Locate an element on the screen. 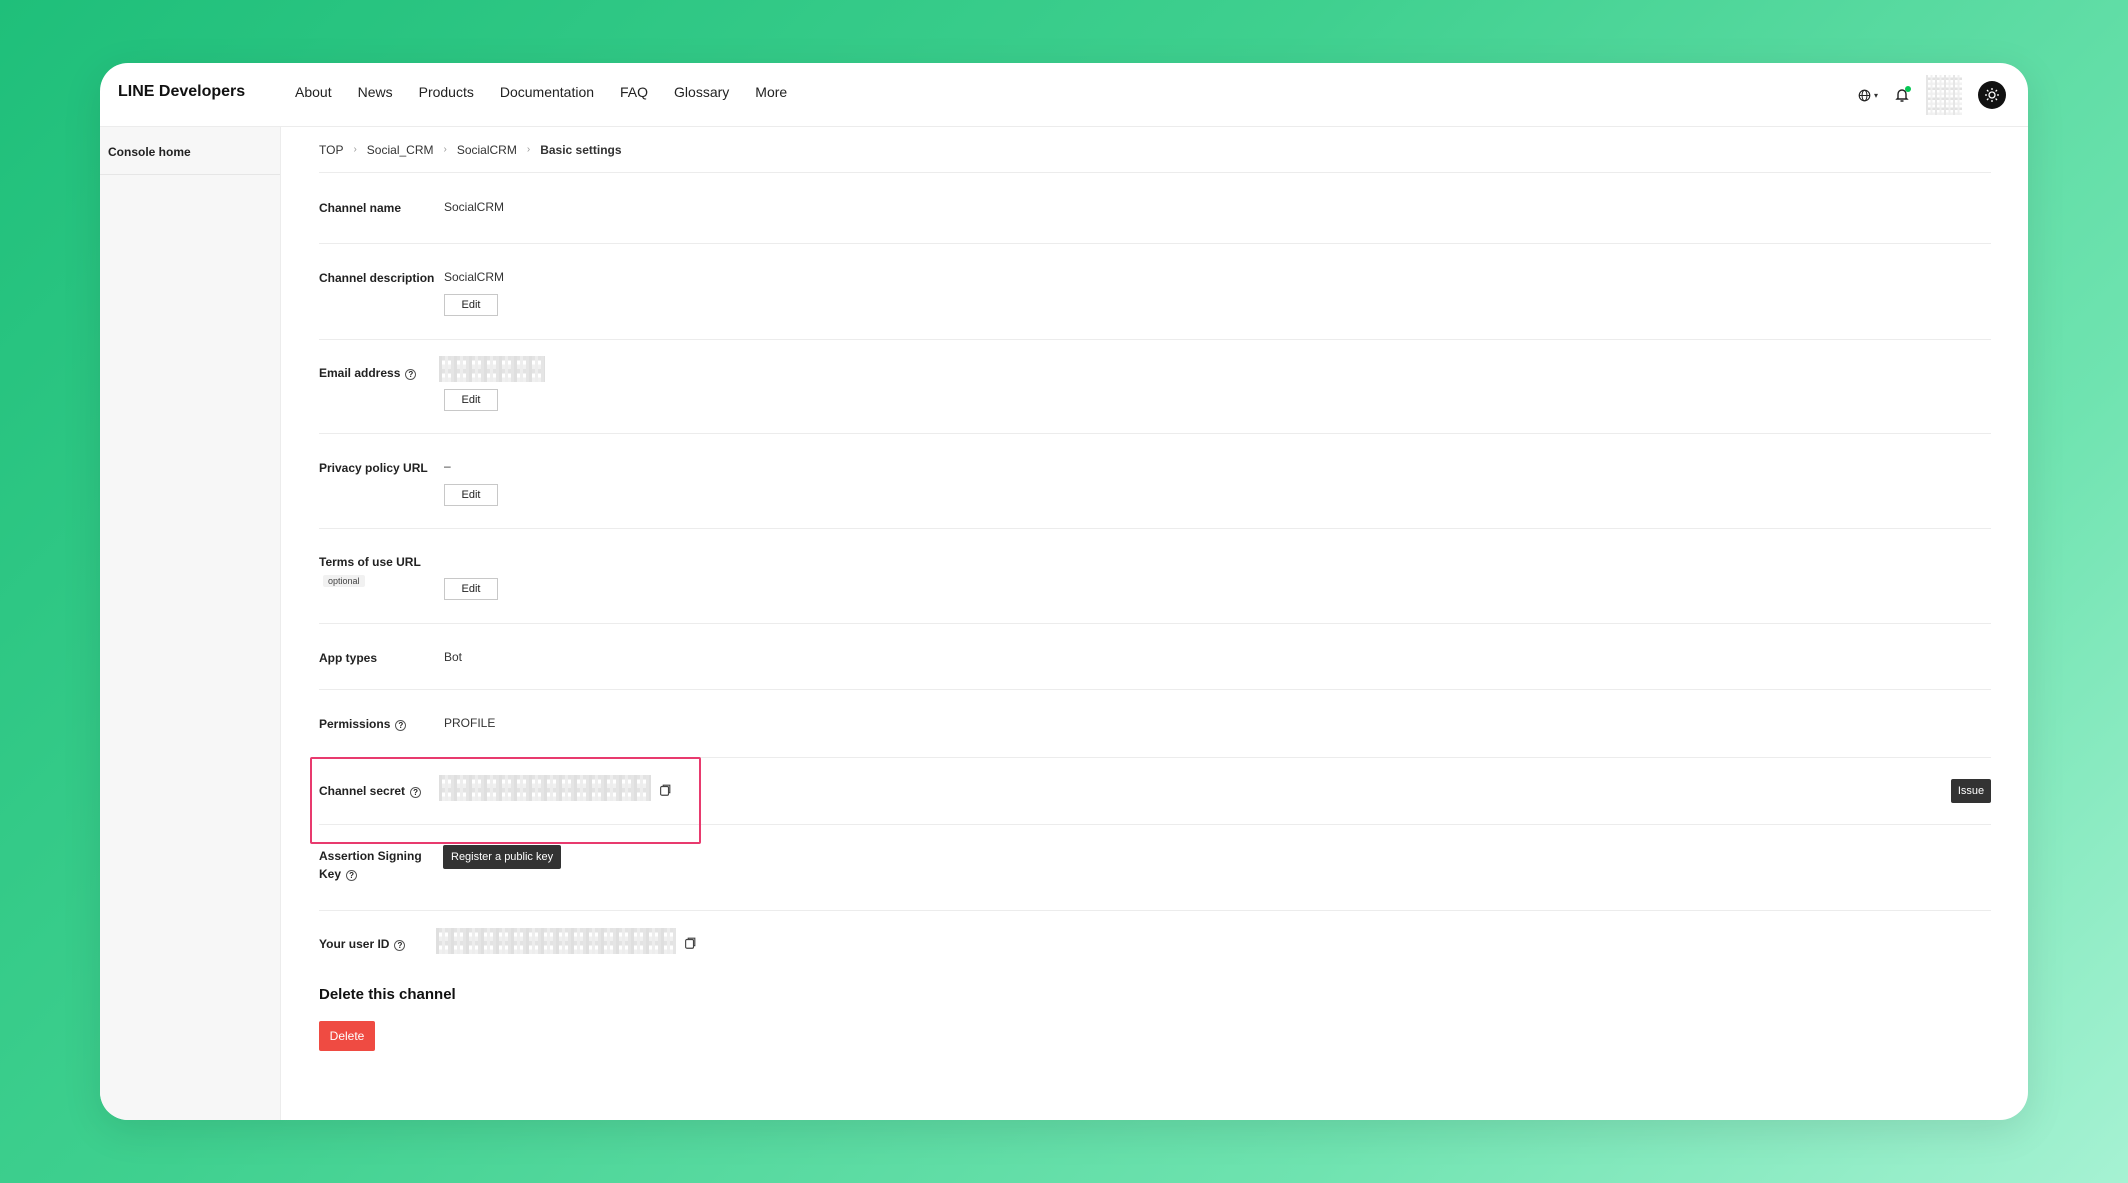 The width and height of the screenshot is (2128, 1183). copy-icon is located at coordinates (690, 943).